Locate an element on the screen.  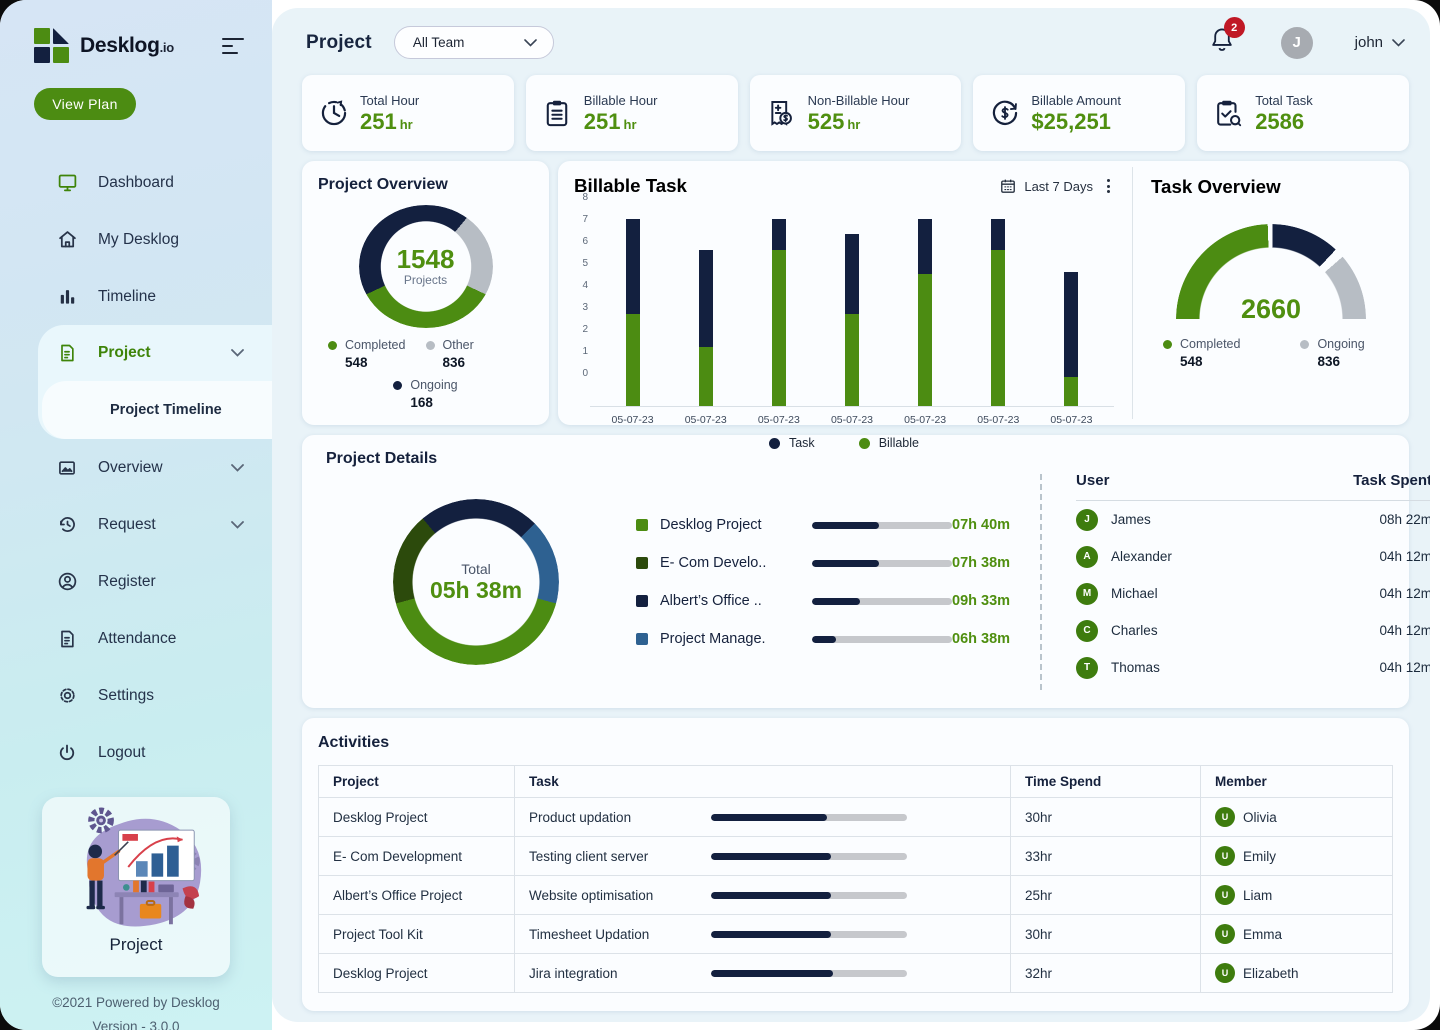
time-value: 07h 38m is located at coordinates (981, 563).